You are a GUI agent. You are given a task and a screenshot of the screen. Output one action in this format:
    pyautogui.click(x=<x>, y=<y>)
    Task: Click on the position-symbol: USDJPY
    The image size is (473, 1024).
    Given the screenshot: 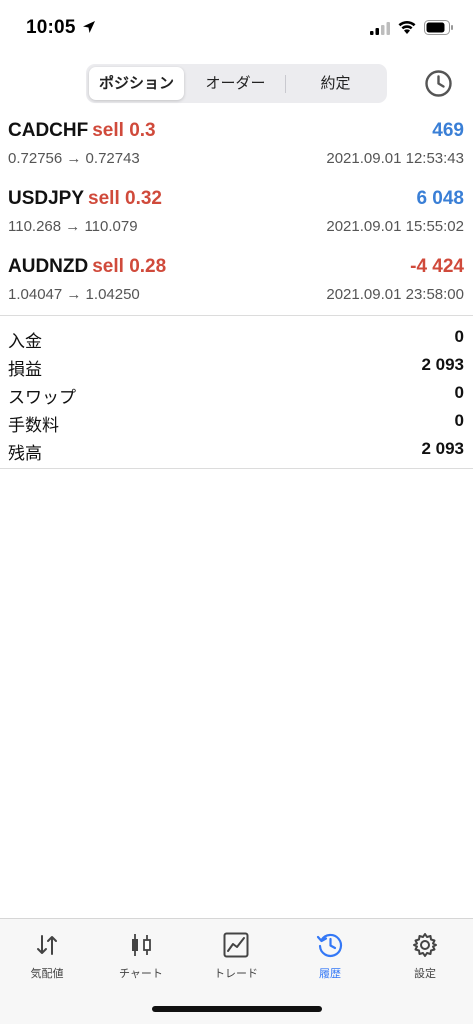 What is the action you would take?
    pyautogui.click(x=46, y=198)
    